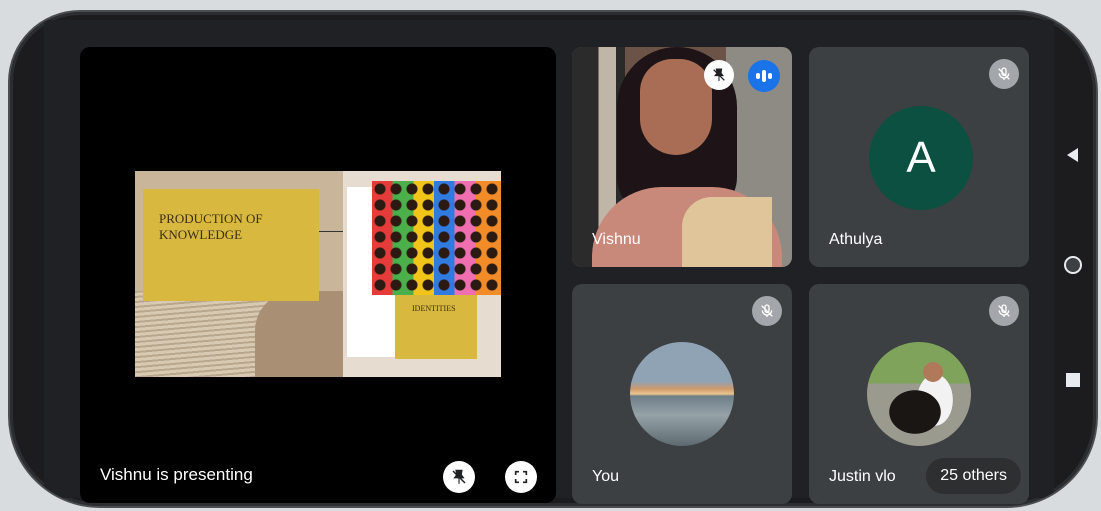 Image resolution: width=1101 pixels, height=511 pixels. Describe the element at coordinates (1072, 155) in the screenshot. I see `back-triangle-icon` at that location.